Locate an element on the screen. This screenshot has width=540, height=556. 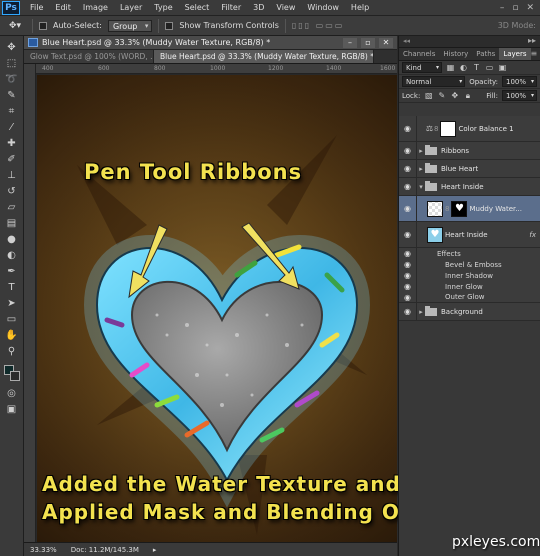
collapse-icon: ◂◂ is located at coordinates (404, 41).